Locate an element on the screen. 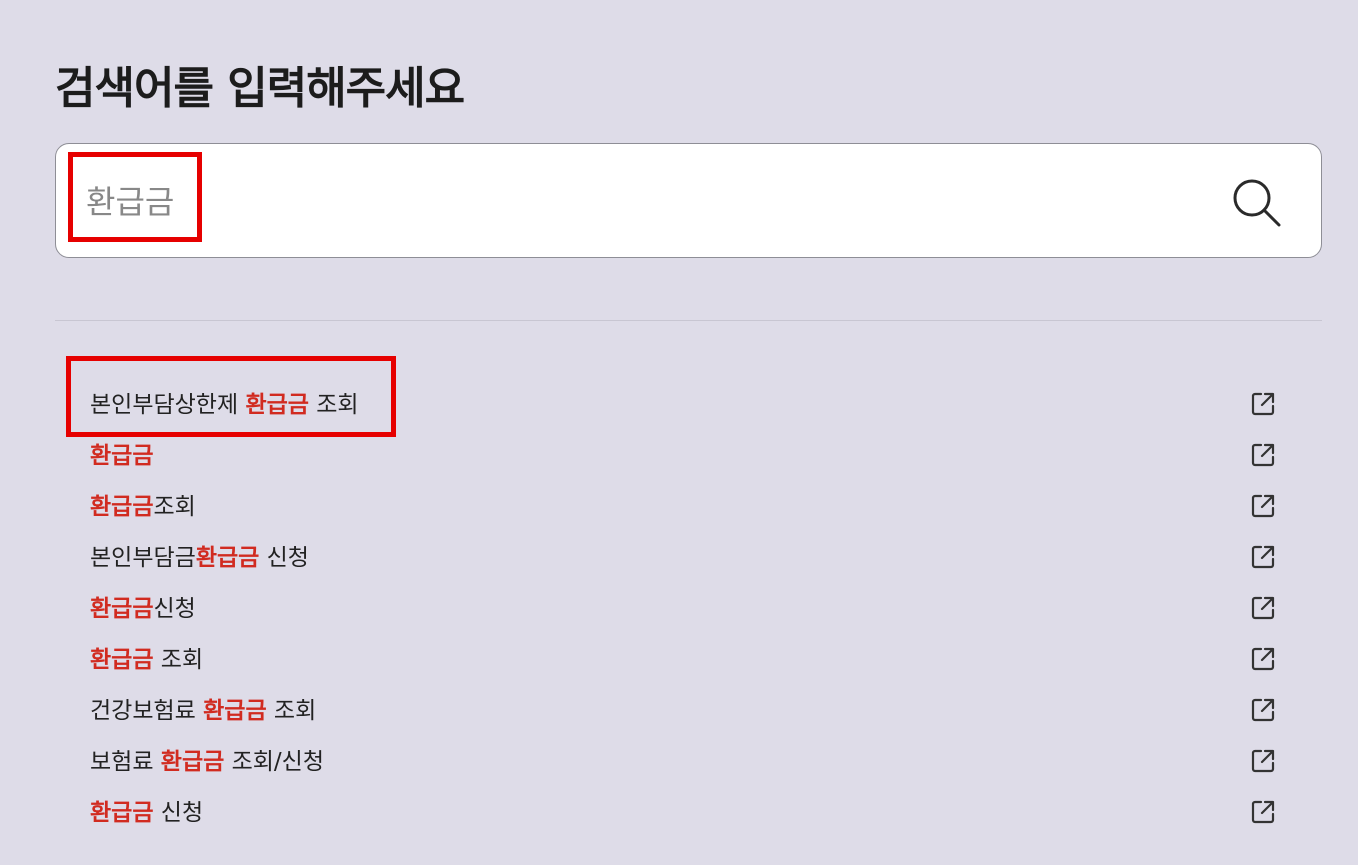 The image size is (1358, 865). search-result-label: 환급금 조회 is located at coordinates (147, 660).